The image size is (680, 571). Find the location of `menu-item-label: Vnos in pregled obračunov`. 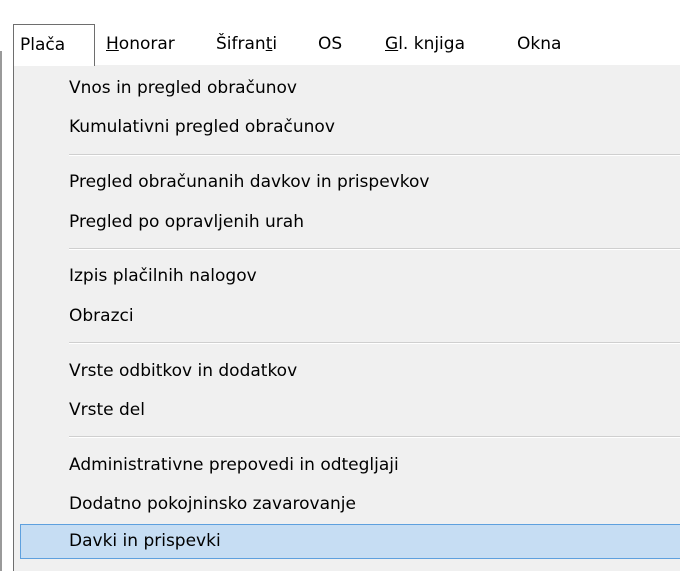

menu-item-label: Vnos in pregled obračunov is located at coordinates (183, 88).